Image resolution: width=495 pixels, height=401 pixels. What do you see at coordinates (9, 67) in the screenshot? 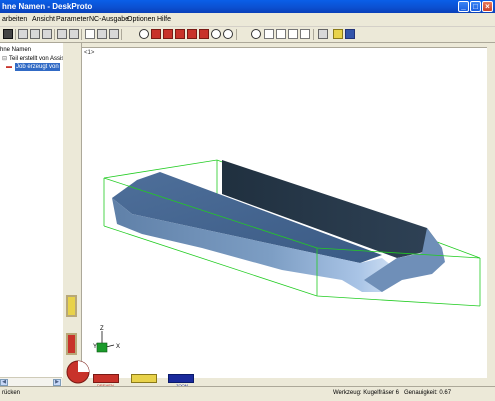
I see `job-icon: ▬` at bounding box center [9, 67].